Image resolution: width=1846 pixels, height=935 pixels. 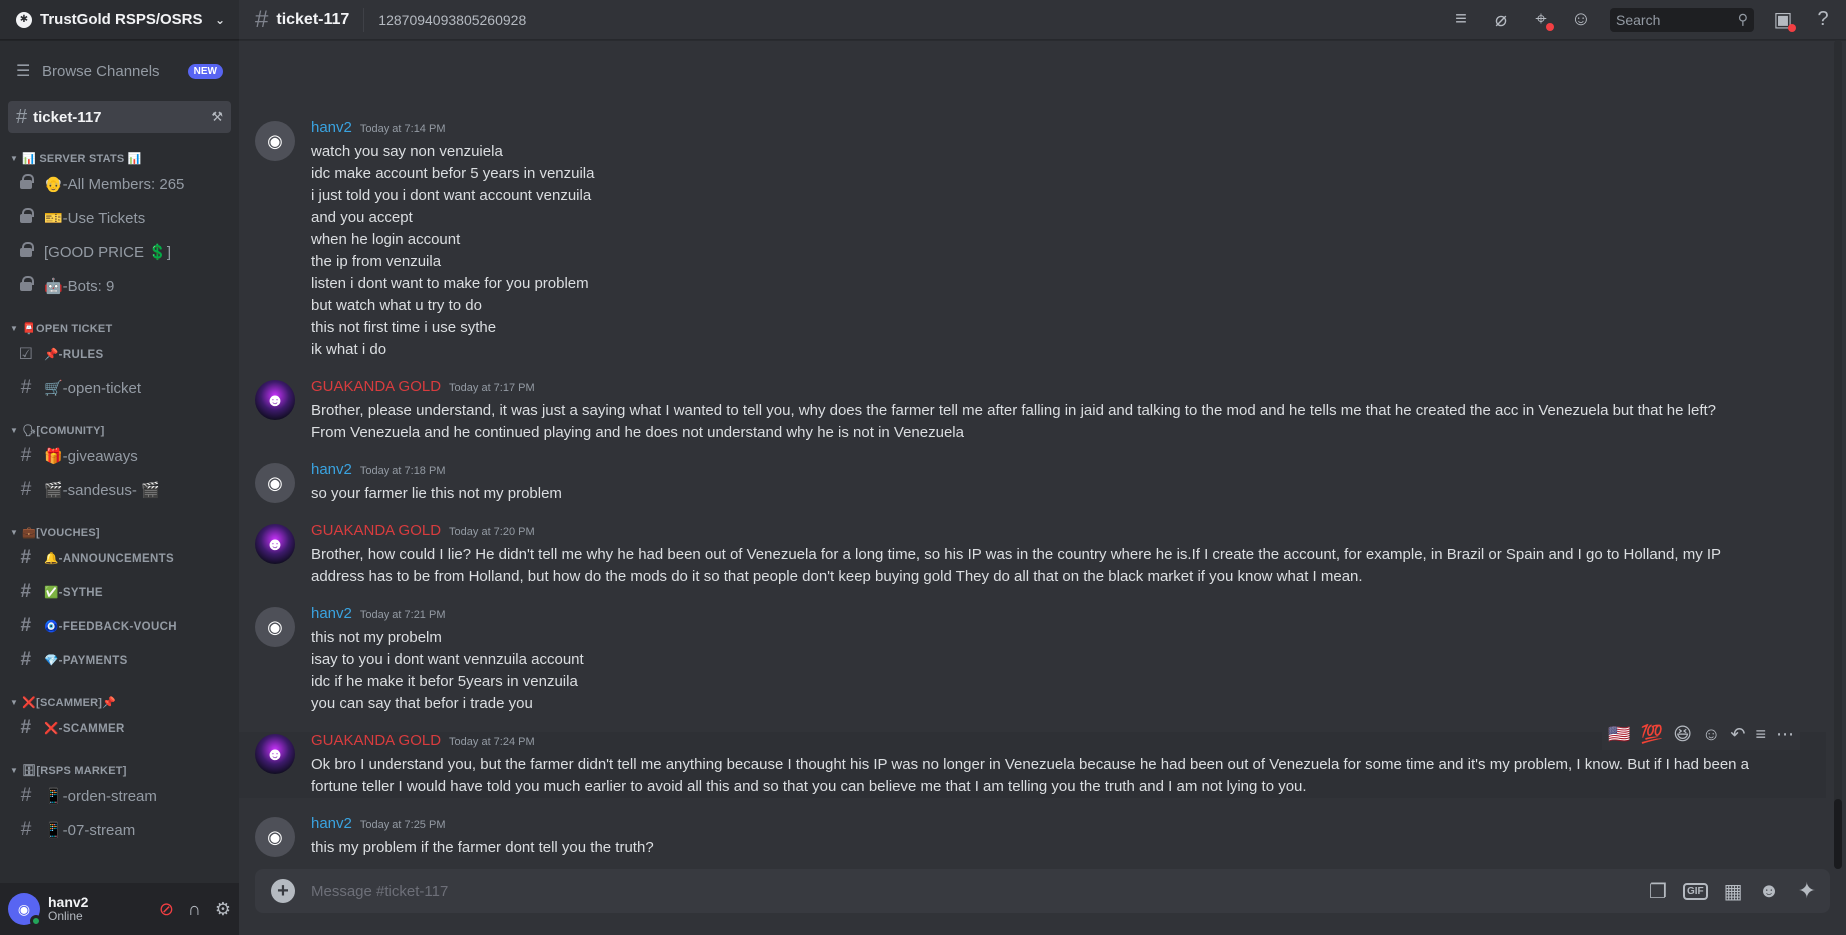 I want to click on reply-icon: ↶, so click(x=1737, y=734).